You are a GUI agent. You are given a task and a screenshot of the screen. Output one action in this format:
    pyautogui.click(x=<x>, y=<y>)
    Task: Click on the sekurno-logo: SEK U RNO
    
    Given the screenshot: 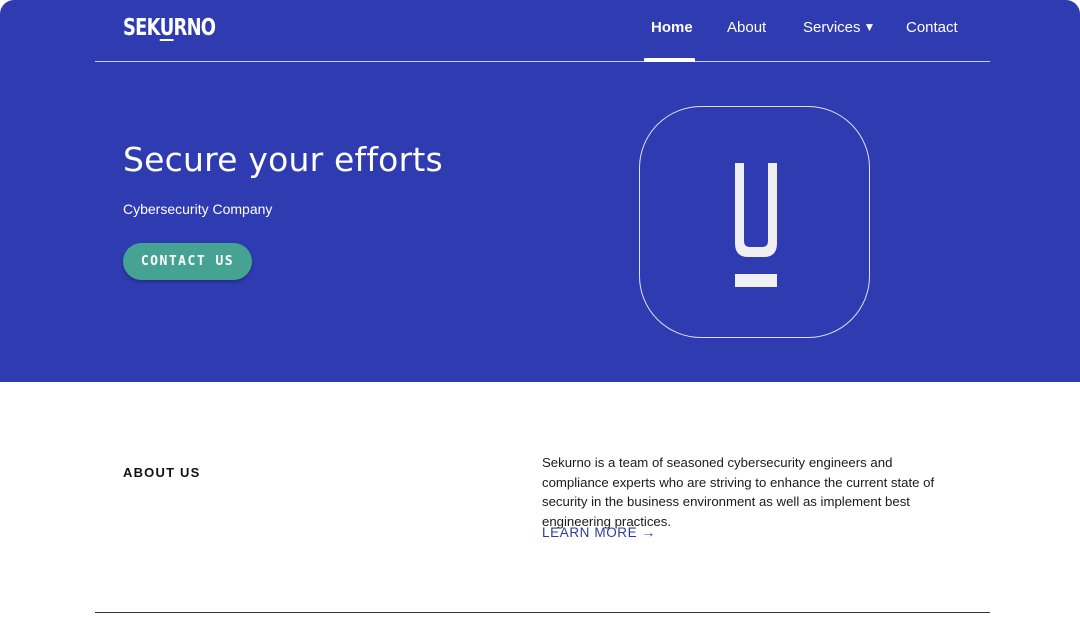 What is the action you would take?
    pyautogui.click(x=170, y=28)
    